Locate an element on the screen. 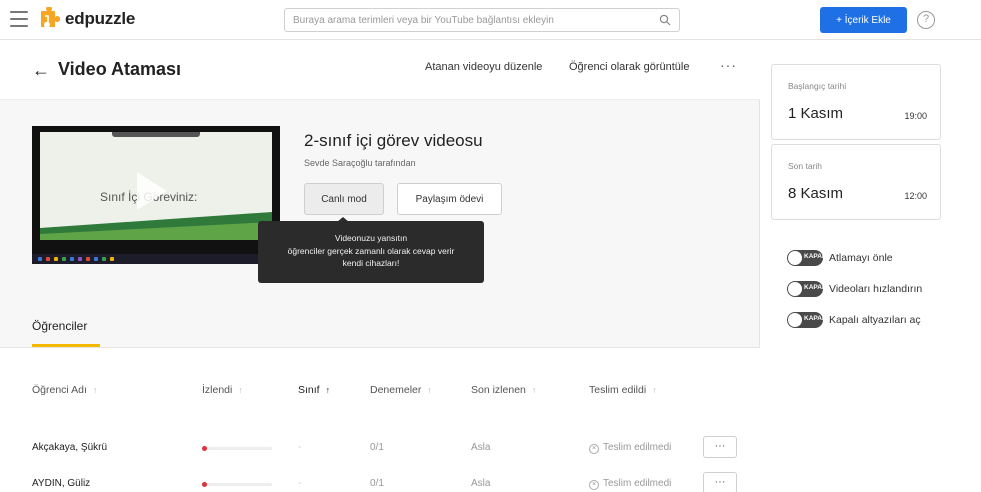  toggle-prevent-skipping: KAPALI Atlamayı önle is located at coordinates (840, 258).